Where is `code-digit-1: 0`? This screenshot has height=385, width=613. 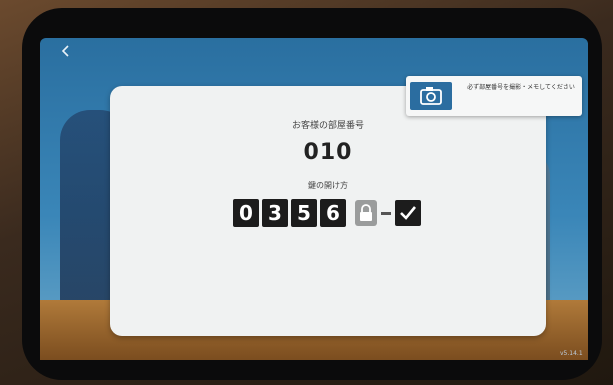
code-digit-1: 0 is located at coordinates (246, 213).